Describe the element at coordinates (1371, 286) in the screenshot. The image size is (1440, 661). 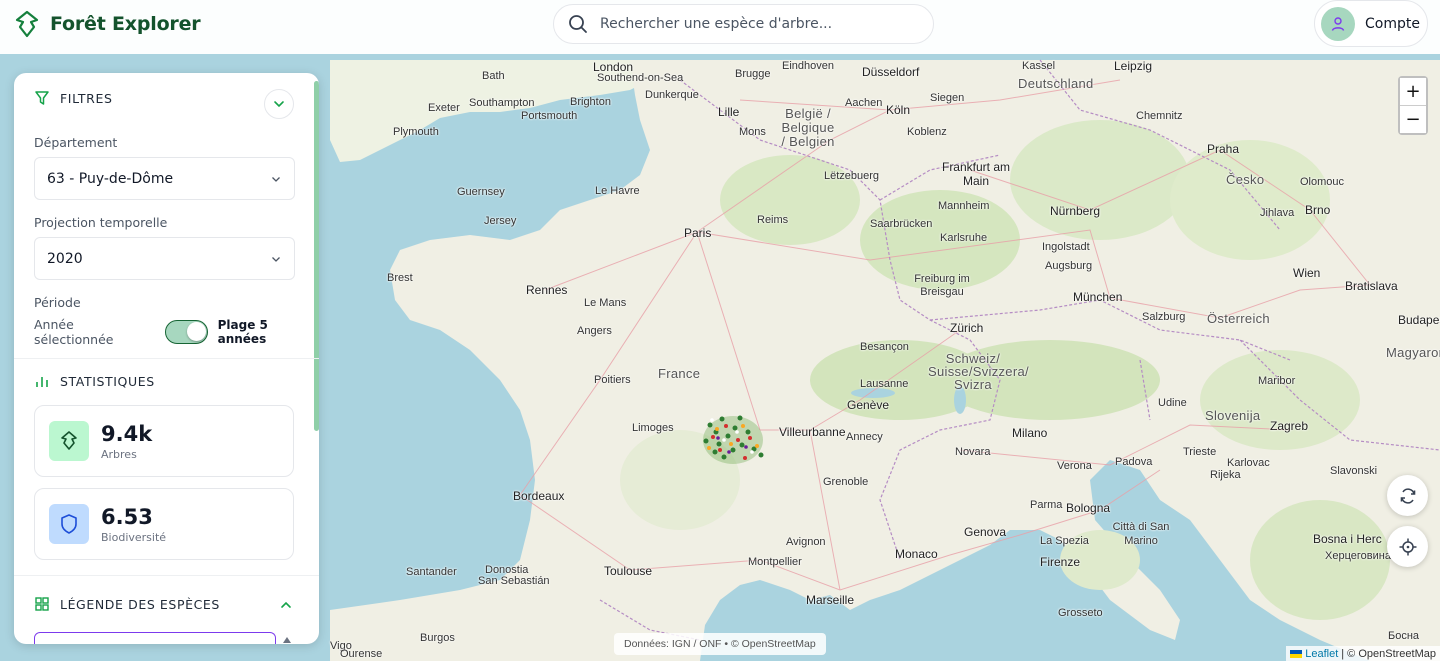
I see `city-label: Bratislava` at that location.